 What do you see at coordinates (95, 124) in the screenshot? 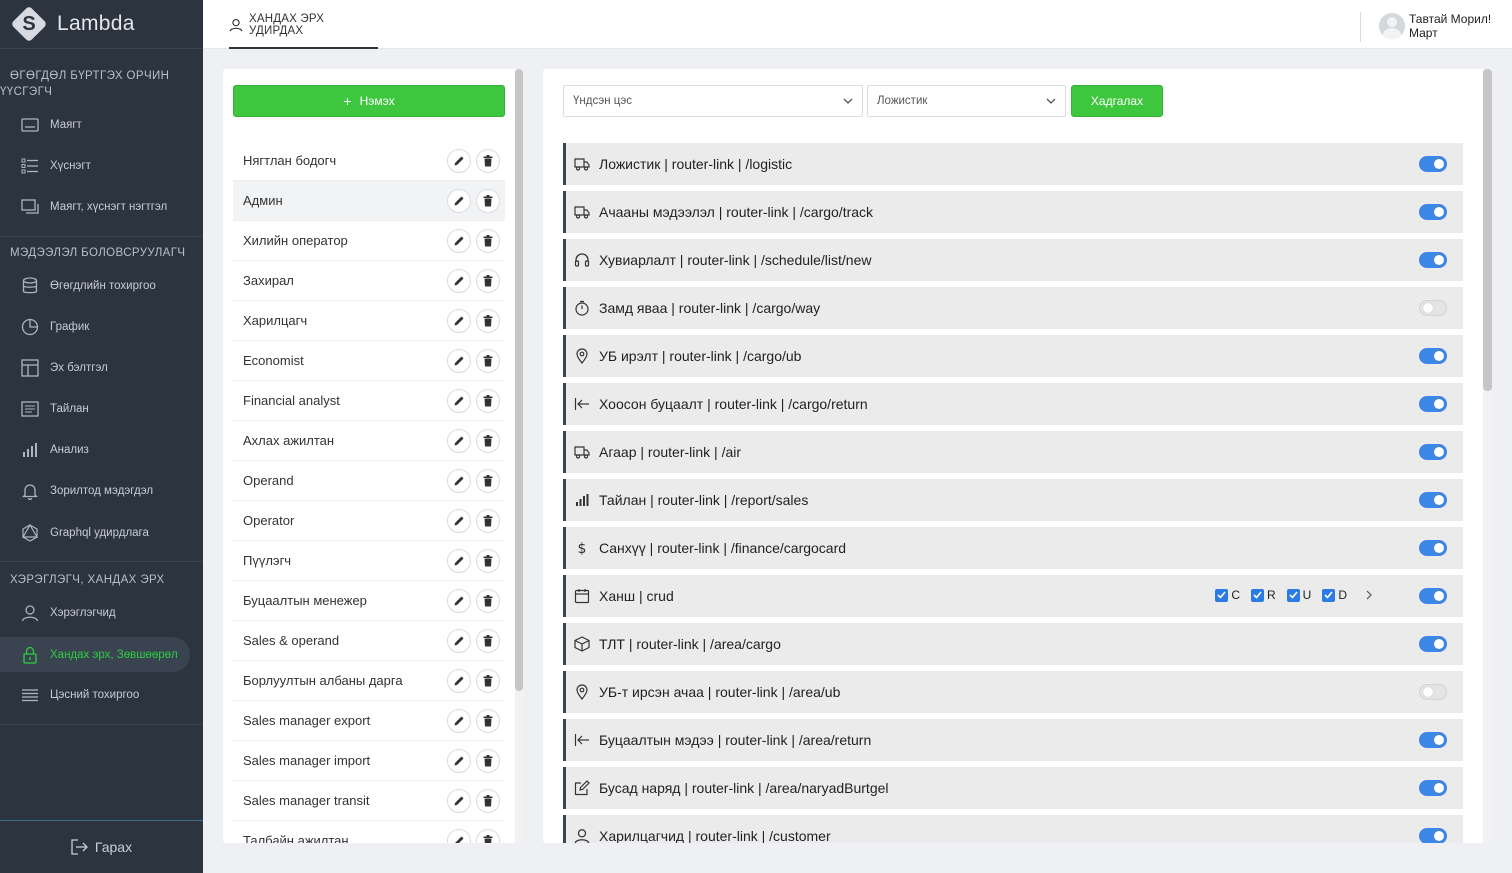
I see `sidebar-item-form: Маягт` at bounding box center [95, 124].